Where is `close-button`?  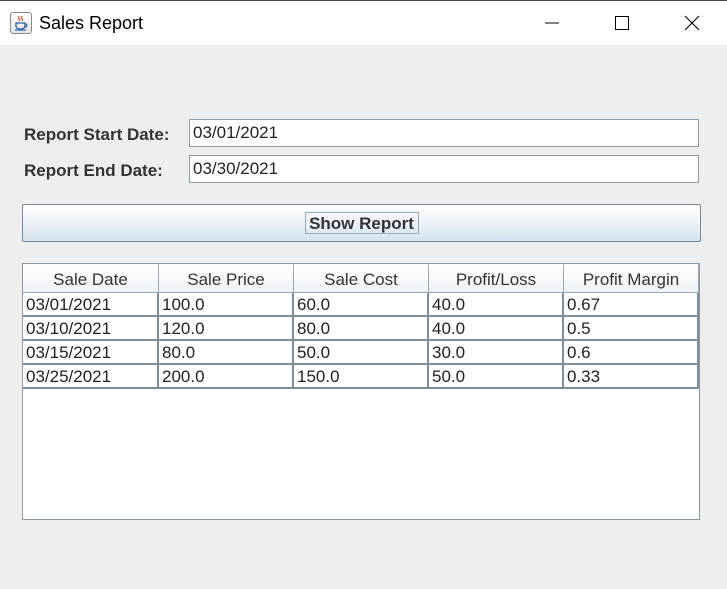 close-button is located at coordinates (692, 23).